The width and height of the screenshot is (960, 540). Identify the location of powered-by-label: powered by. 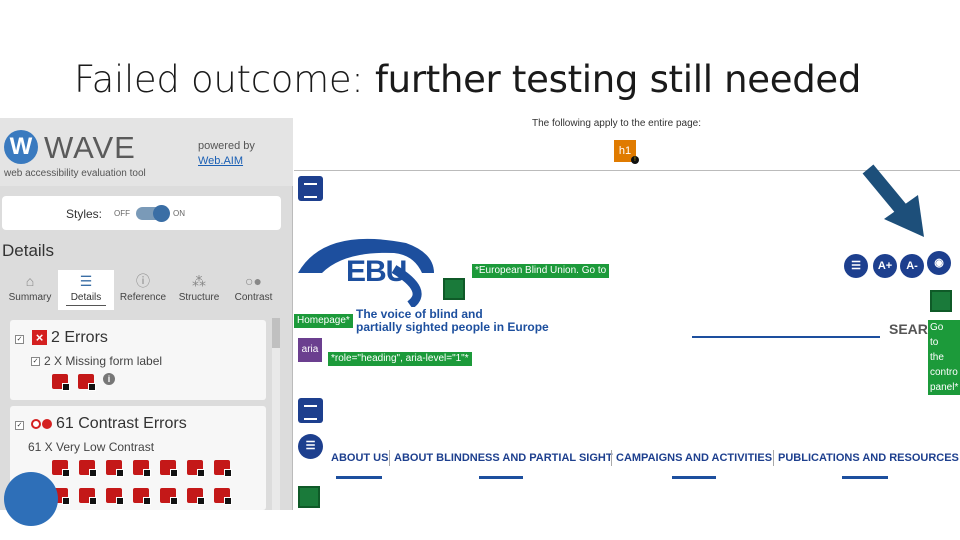
(226, 146).